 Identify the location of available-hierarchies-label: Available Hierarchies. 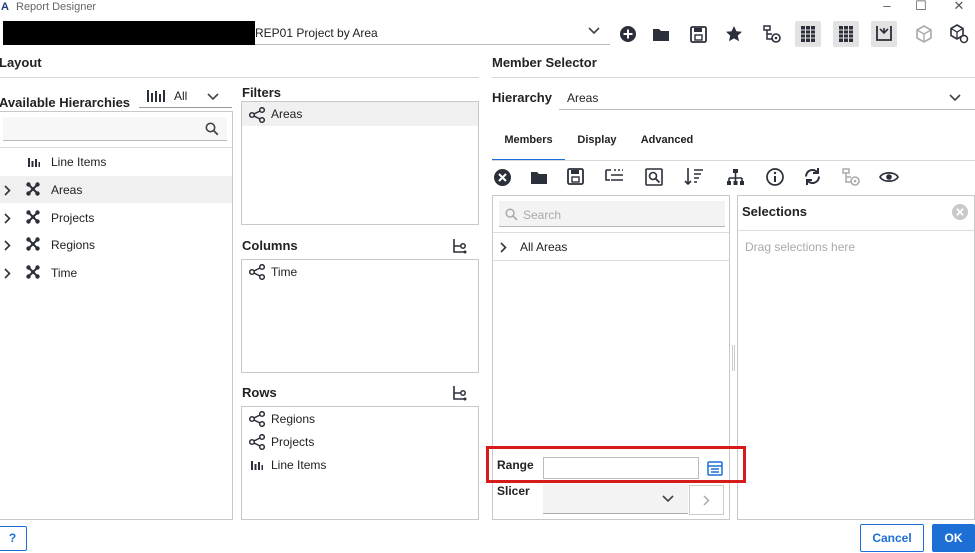
(65, 102).